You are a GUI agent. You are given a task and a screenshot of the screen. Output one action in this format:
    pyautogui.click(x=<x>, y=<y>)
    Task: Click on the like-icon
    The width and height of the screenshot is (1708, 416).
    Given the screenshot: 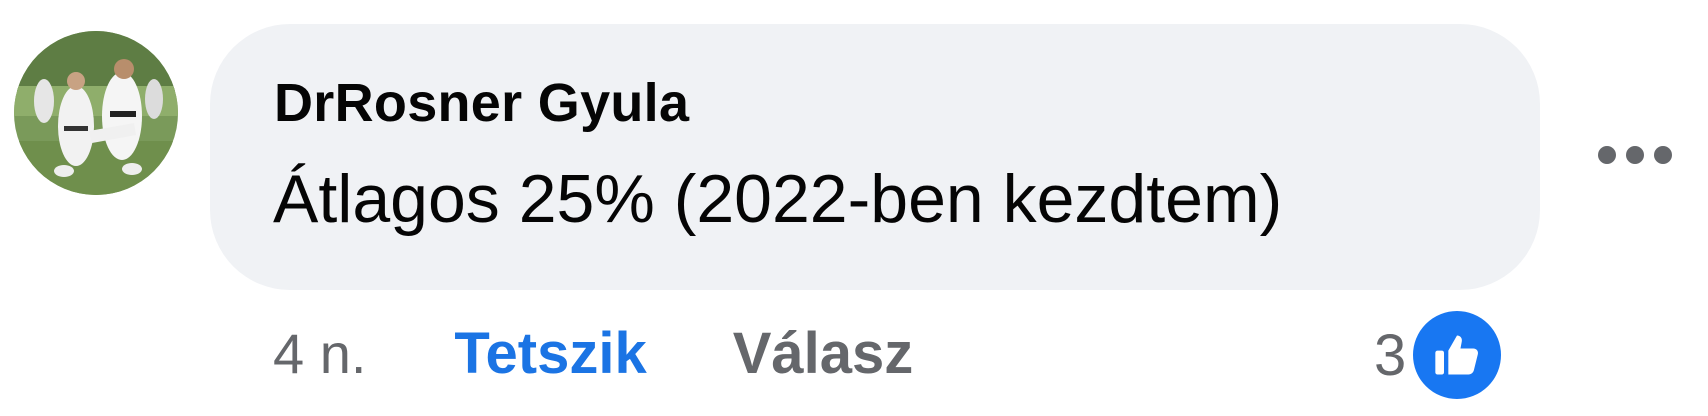 What is the action you would take?
    pyautogui.click(x=1457, y=355)
    